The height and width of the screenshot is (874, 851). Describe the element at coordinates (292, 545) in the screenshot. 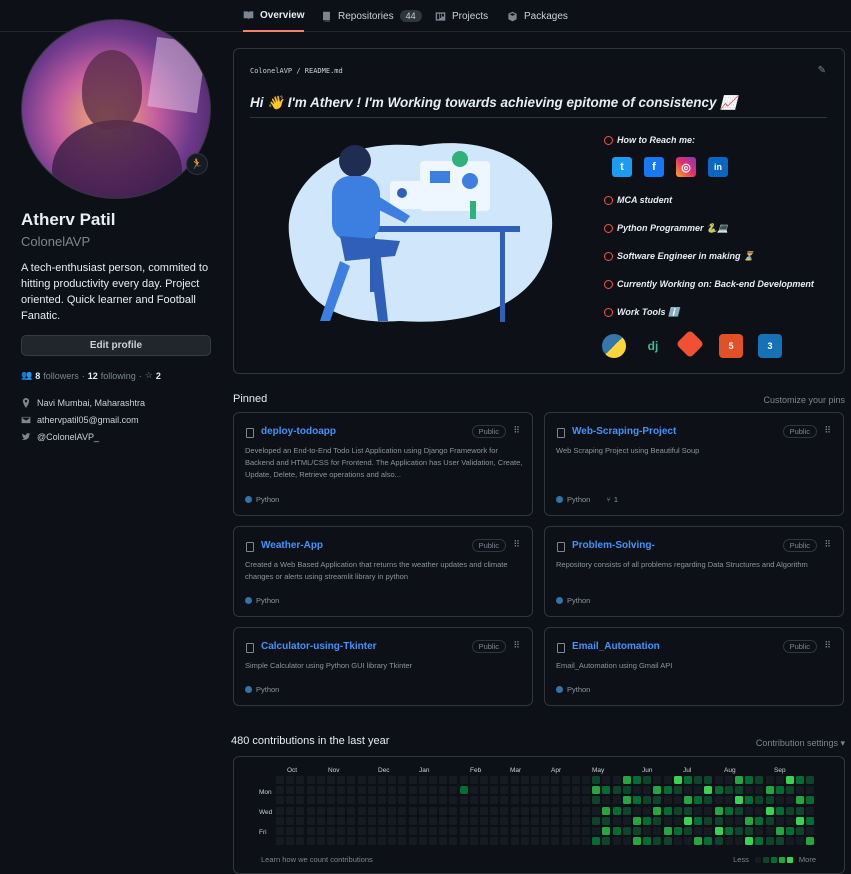

I see `repo-name-link: Weather-App` at that location.